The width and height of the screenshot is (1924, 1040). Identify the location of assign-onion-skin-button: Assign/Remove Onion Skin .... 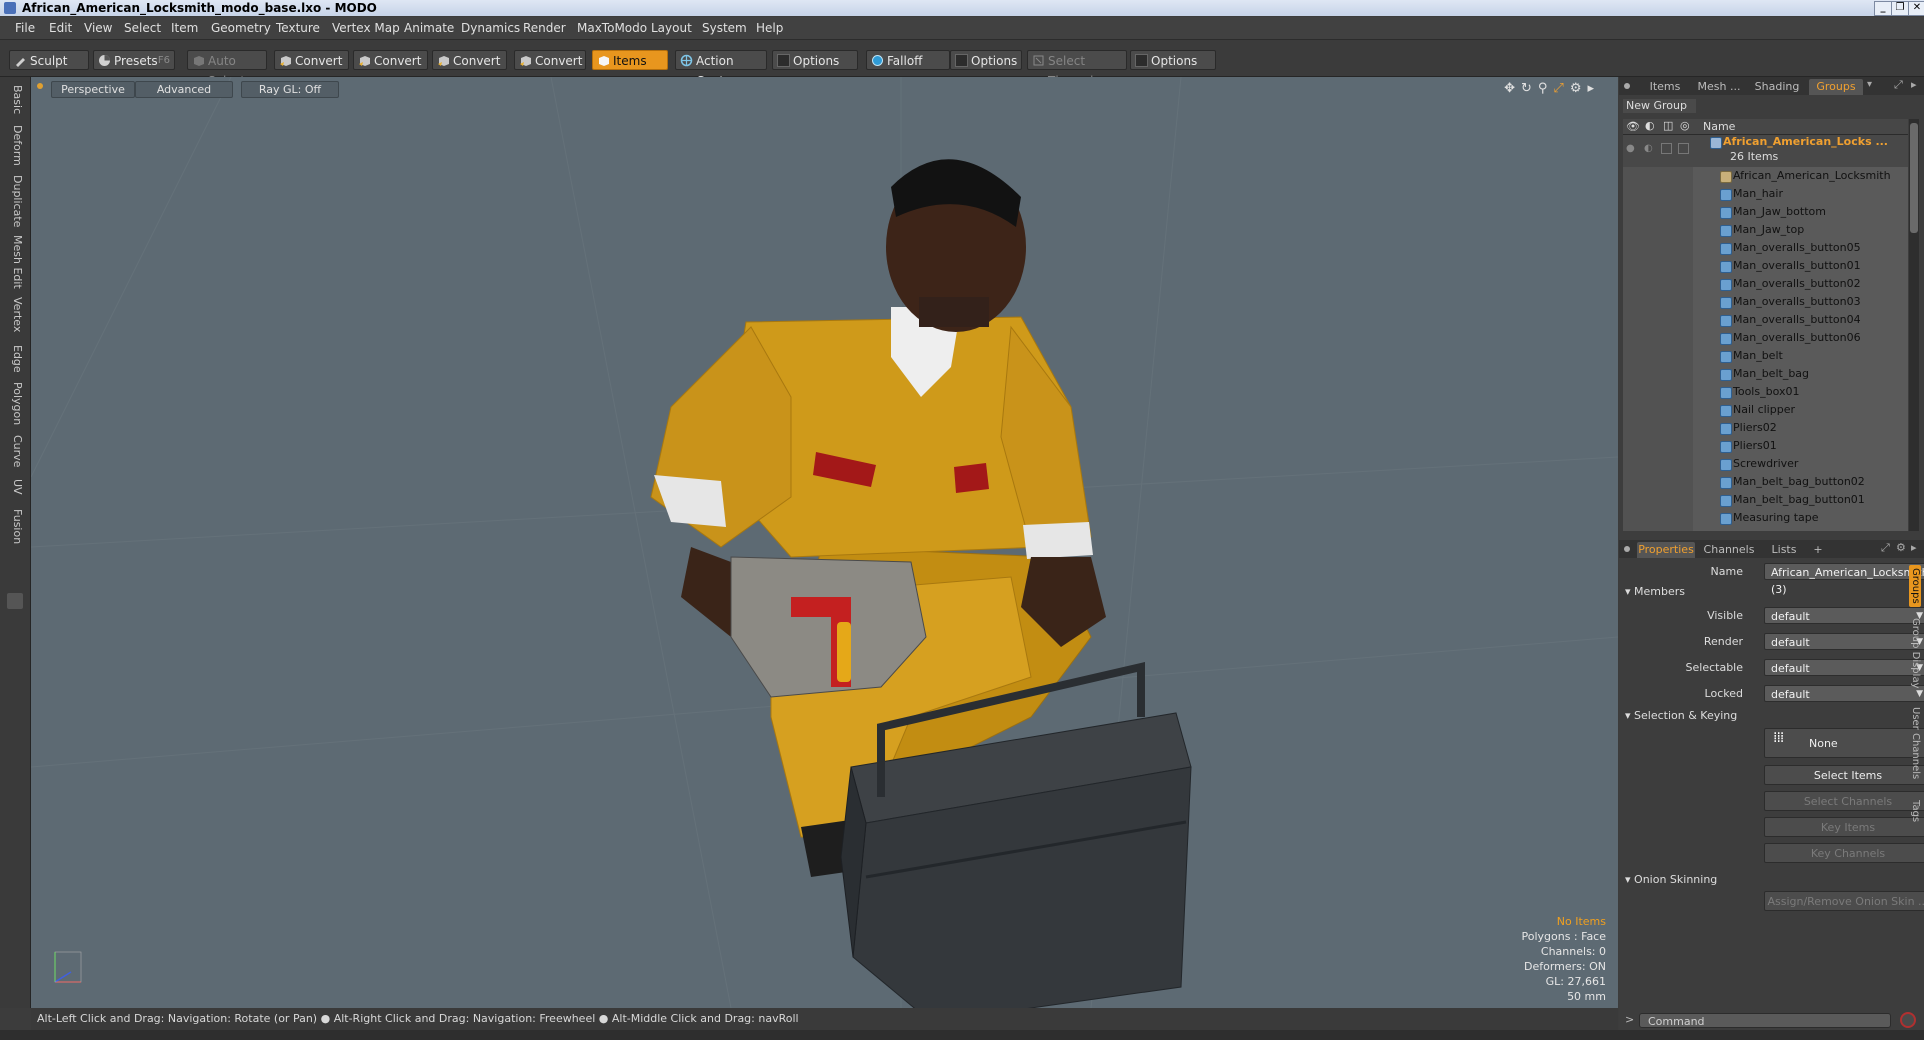
(1844, 901).